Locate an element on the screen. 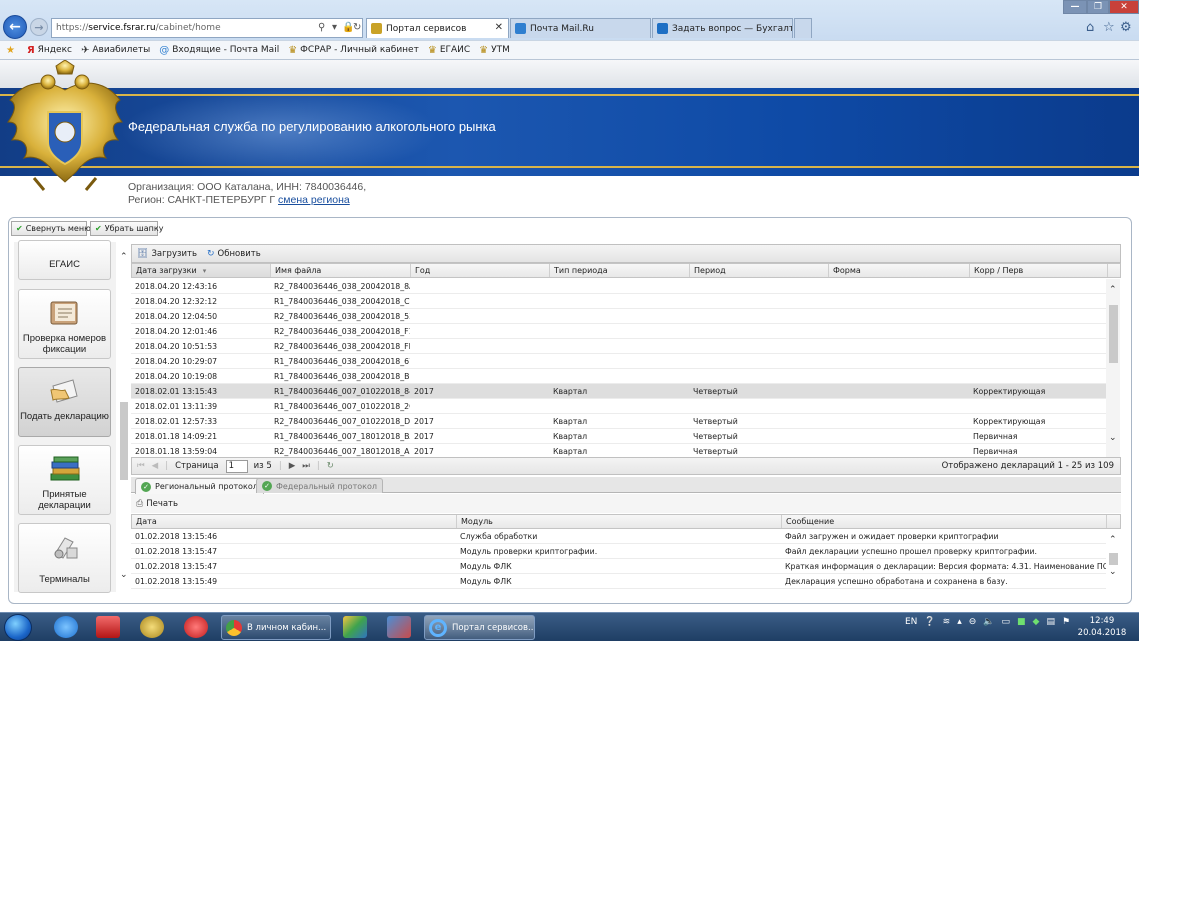  app-circle-icon is located at coordinates (196, 627).